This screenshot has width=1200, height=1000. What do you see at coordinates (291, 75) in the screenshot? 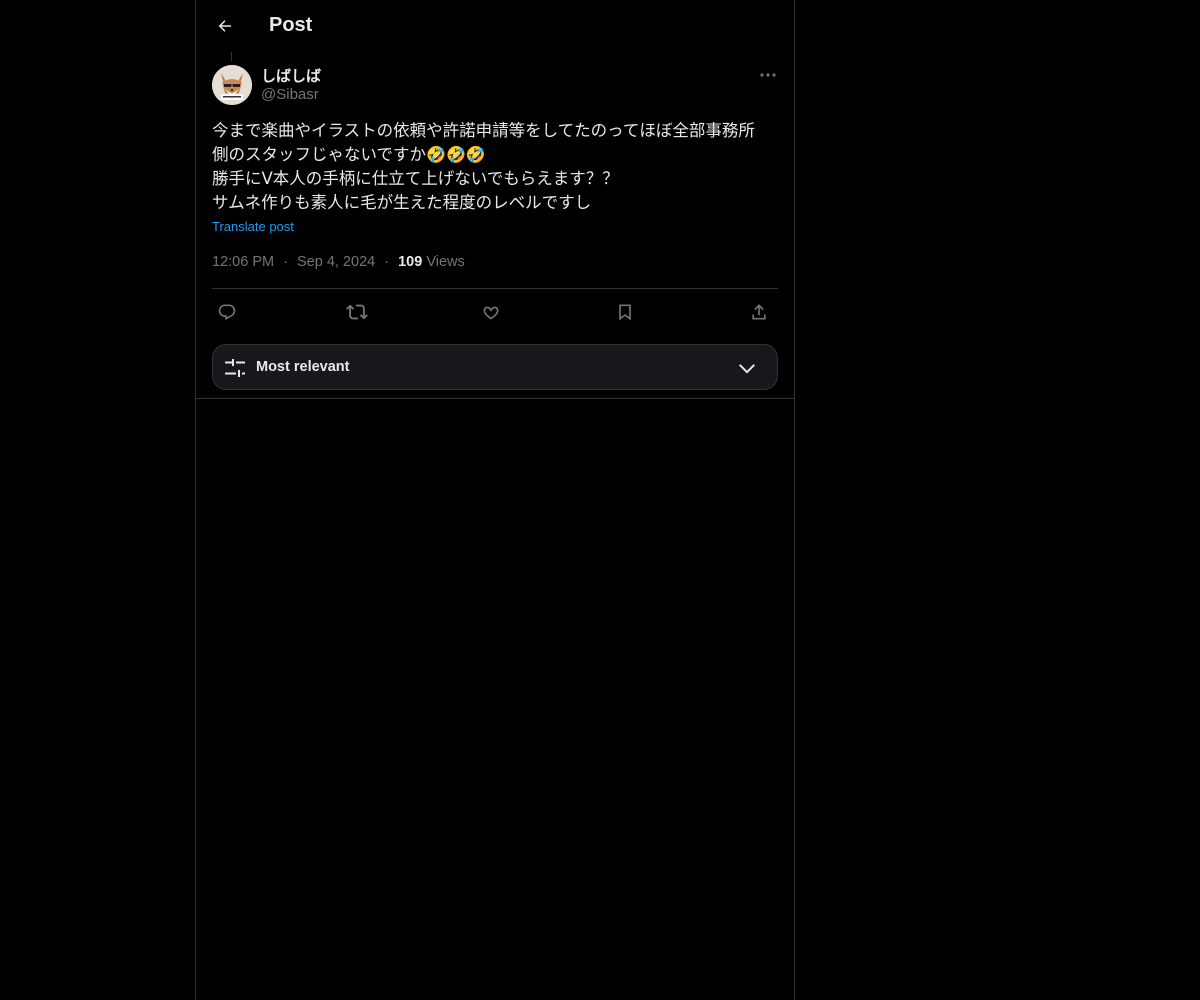
I see `author-display-name: しばしば` at bounding box center [291, 75].